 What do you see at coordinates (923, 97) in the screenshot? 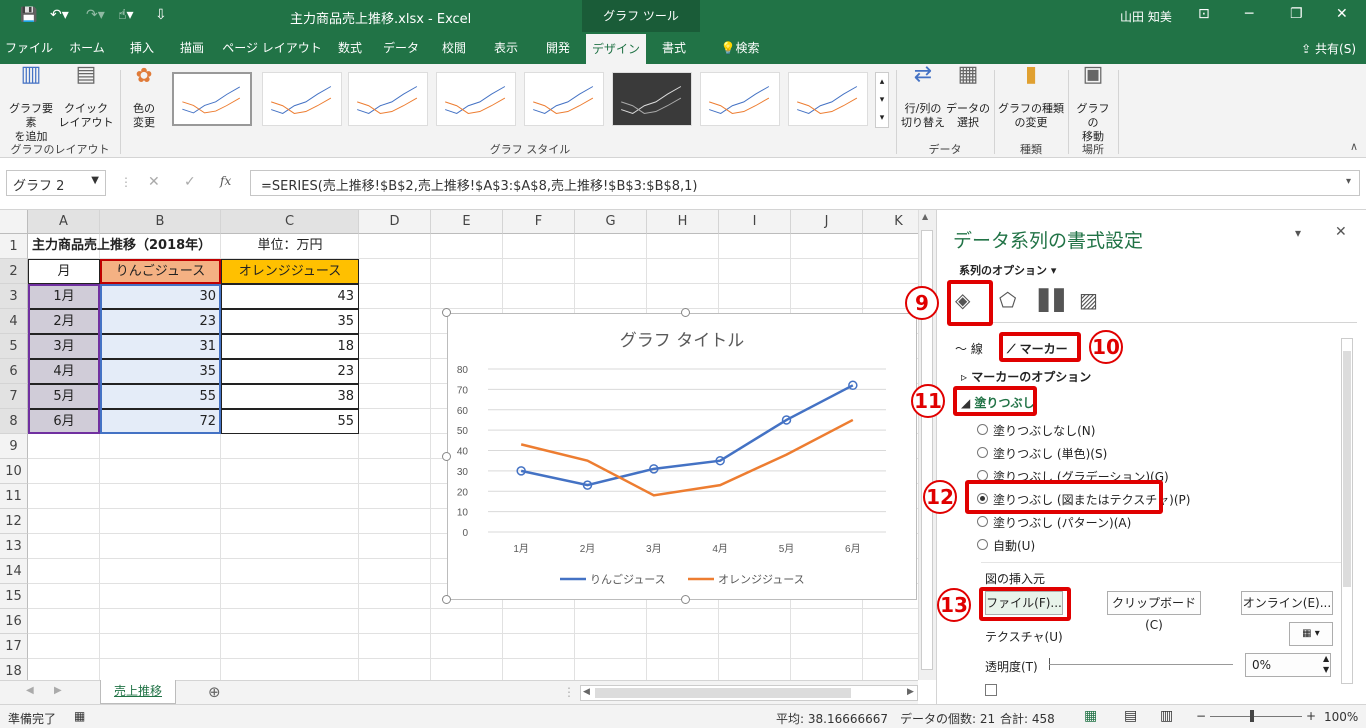
I see `switch-row-column-button: ⇄ 行/列の 切り替え` at bounding box center [923, 97].